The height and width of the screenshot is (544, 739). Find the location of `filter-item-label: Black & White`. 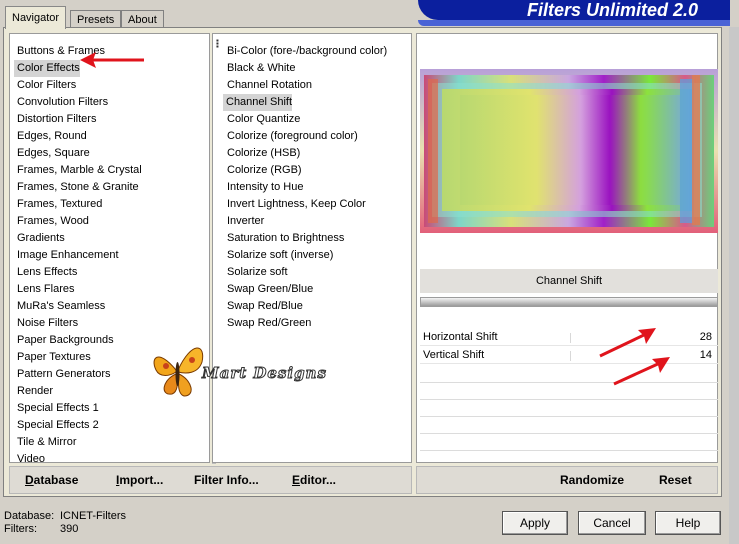

filter-item-label: Black & White is located at coordinates (261, 68).